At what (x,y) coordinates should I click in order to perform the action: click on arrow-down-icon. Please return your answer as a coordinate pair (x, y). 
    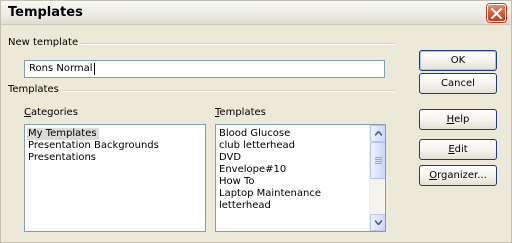
    Looking at the image, I should click on (378, 222).